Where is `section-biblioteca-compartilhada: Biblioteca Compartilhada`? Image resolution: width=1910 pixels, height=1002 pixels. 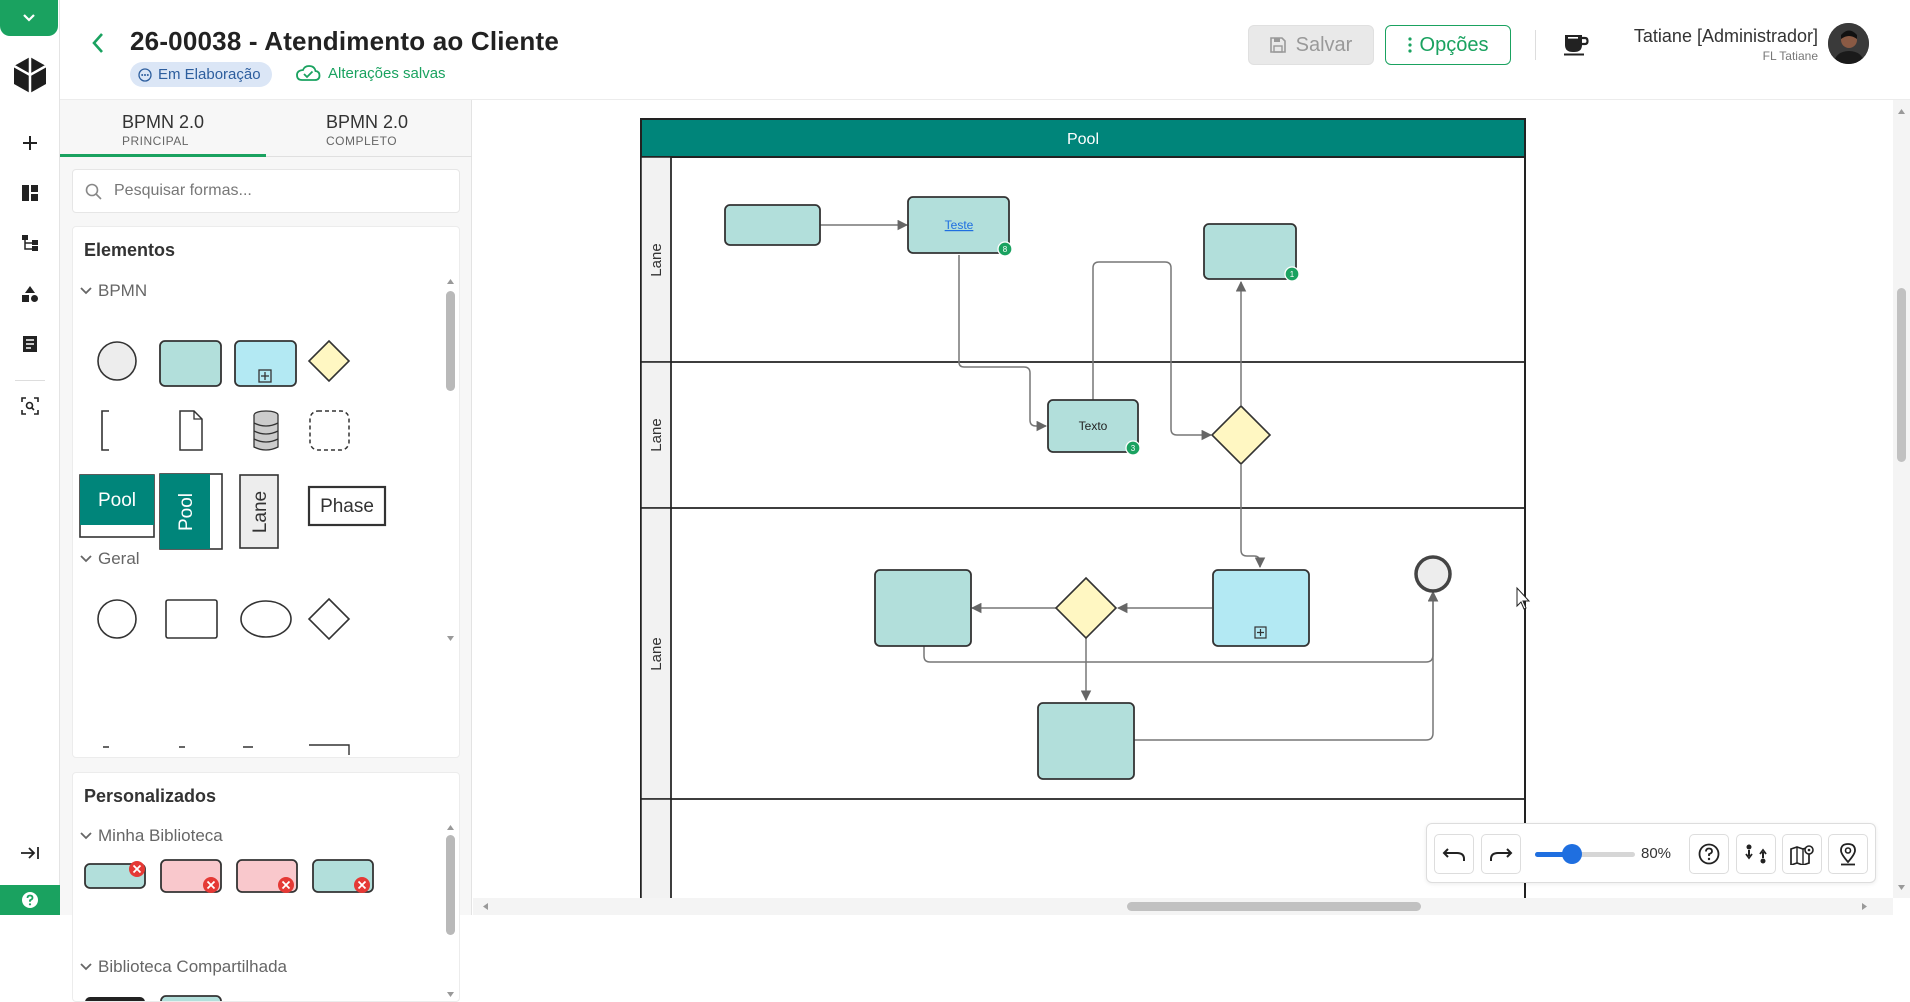 section-biblioteca-compartilhada: Biblioteca Compartilhada is located at coordinates (183, 967).